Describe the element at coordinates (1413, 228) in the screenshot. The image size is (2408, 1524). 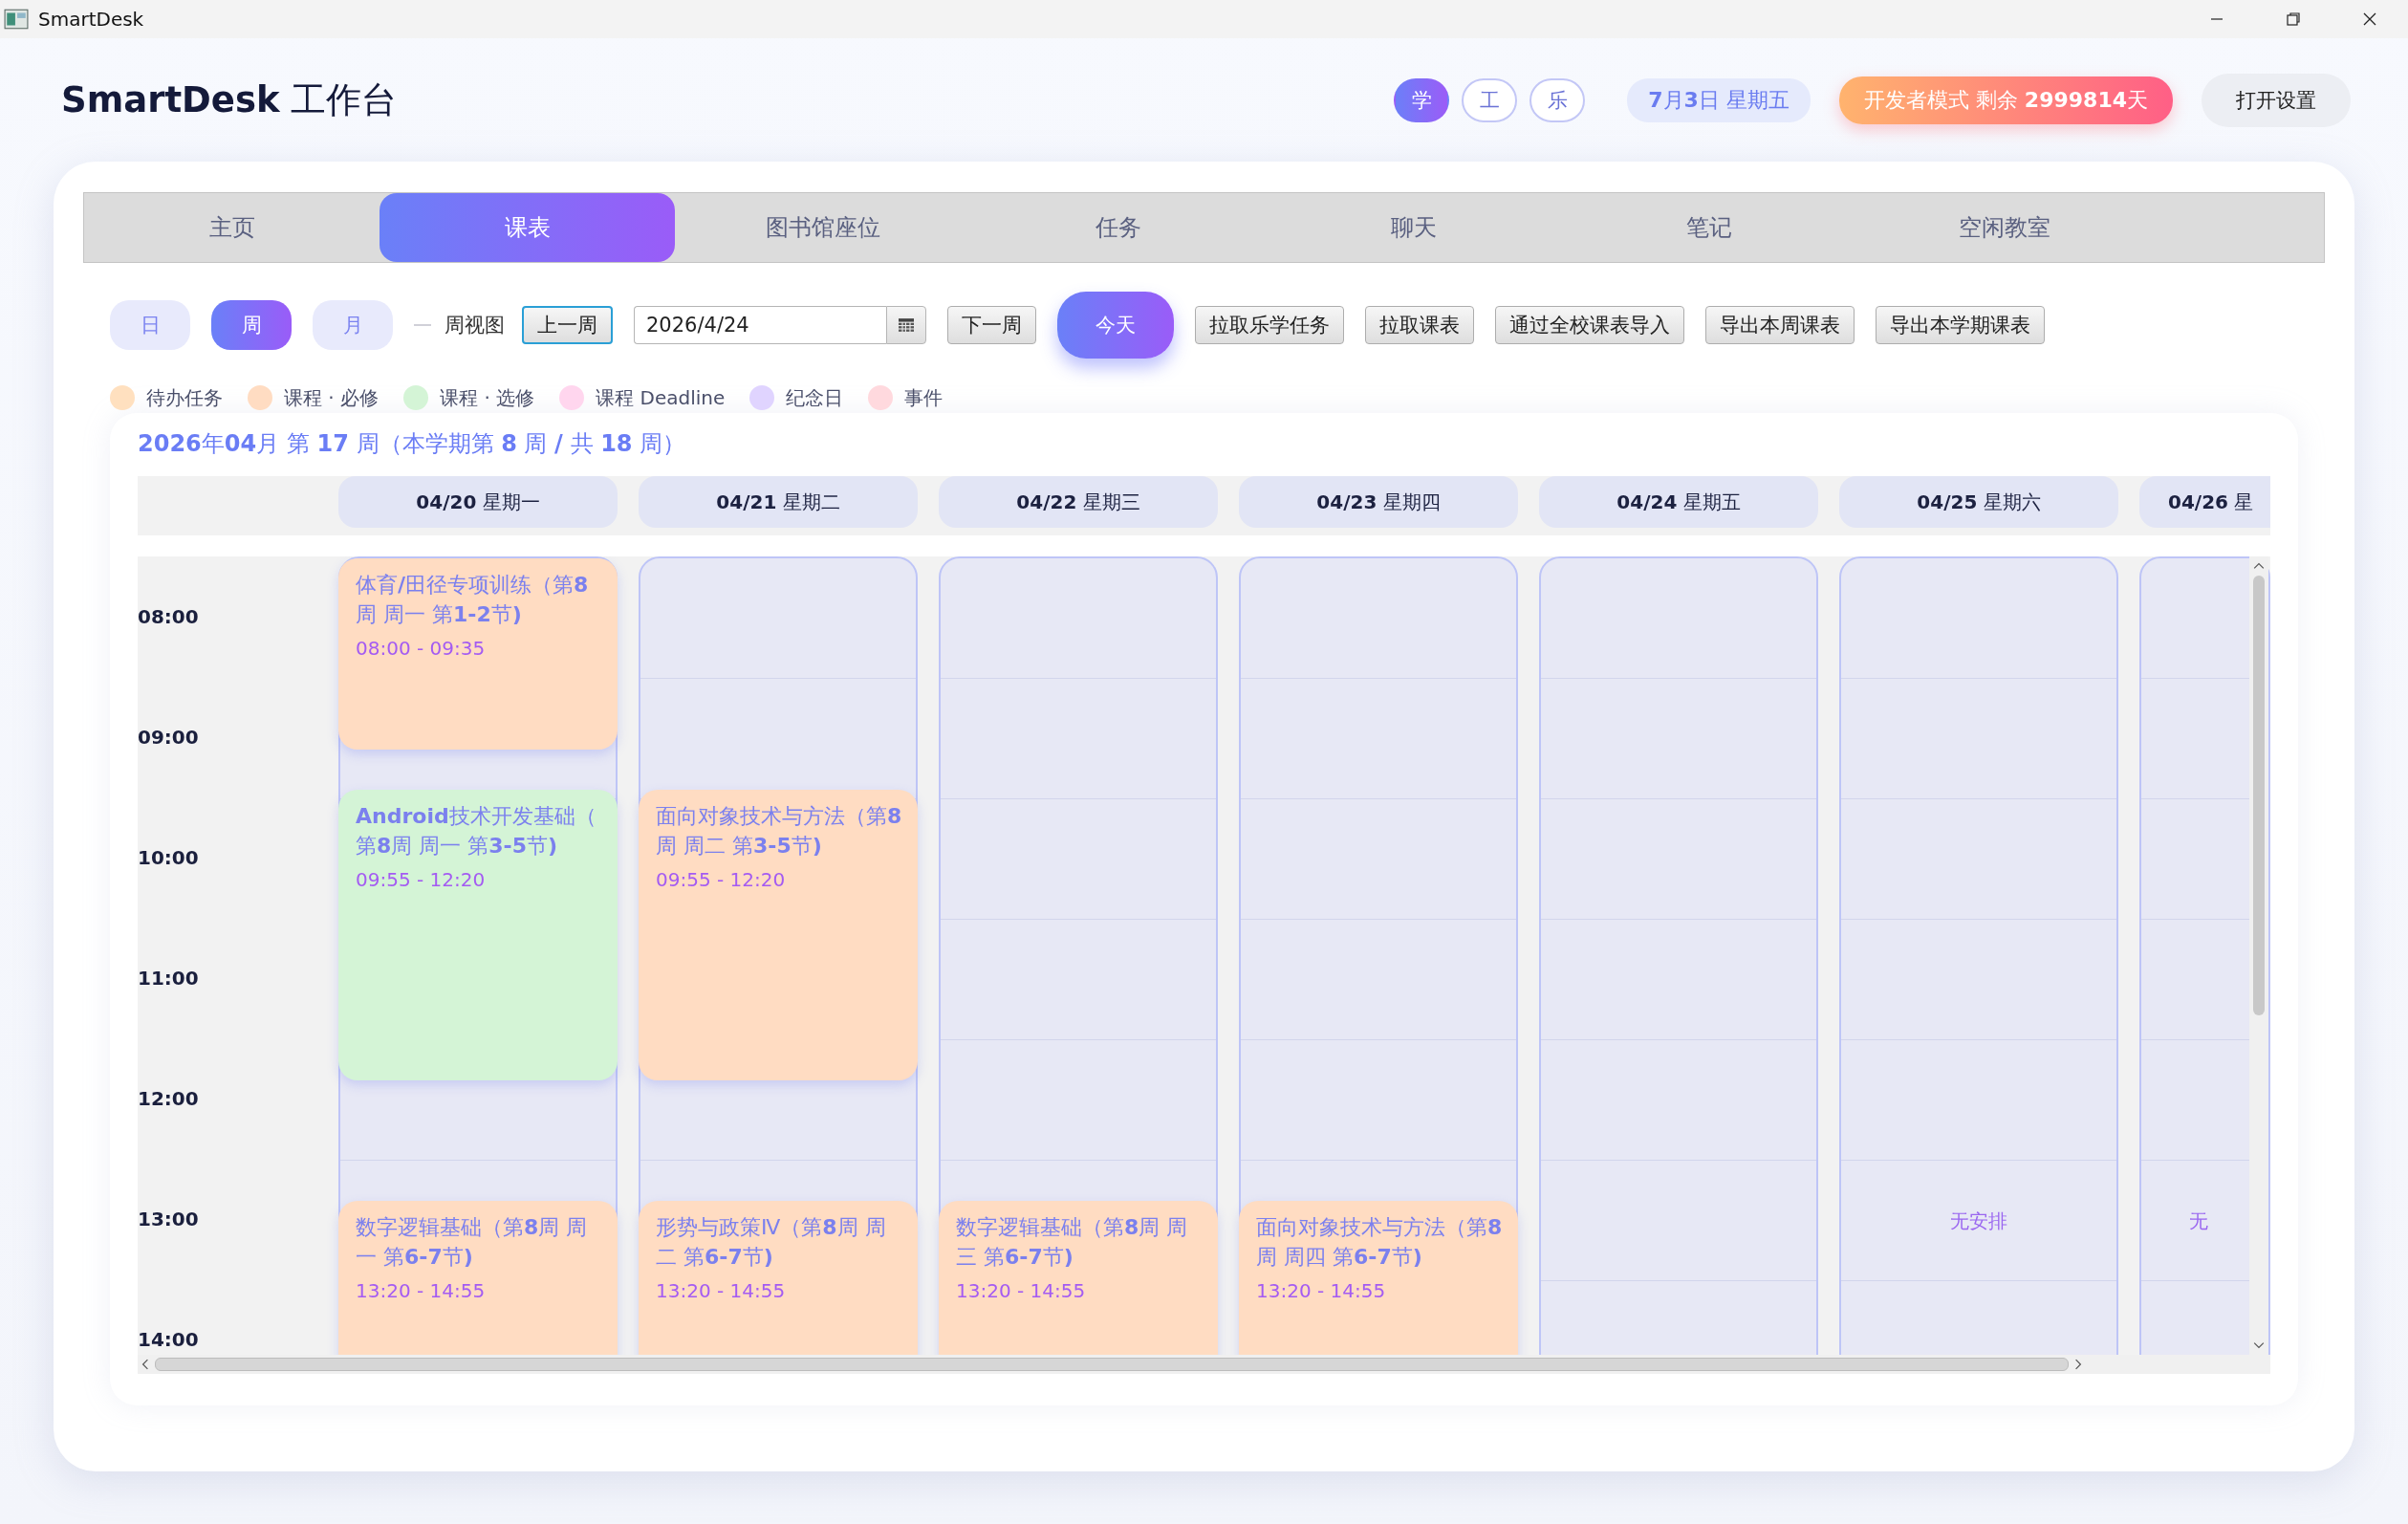
I see `tab: 聊天` at that location.